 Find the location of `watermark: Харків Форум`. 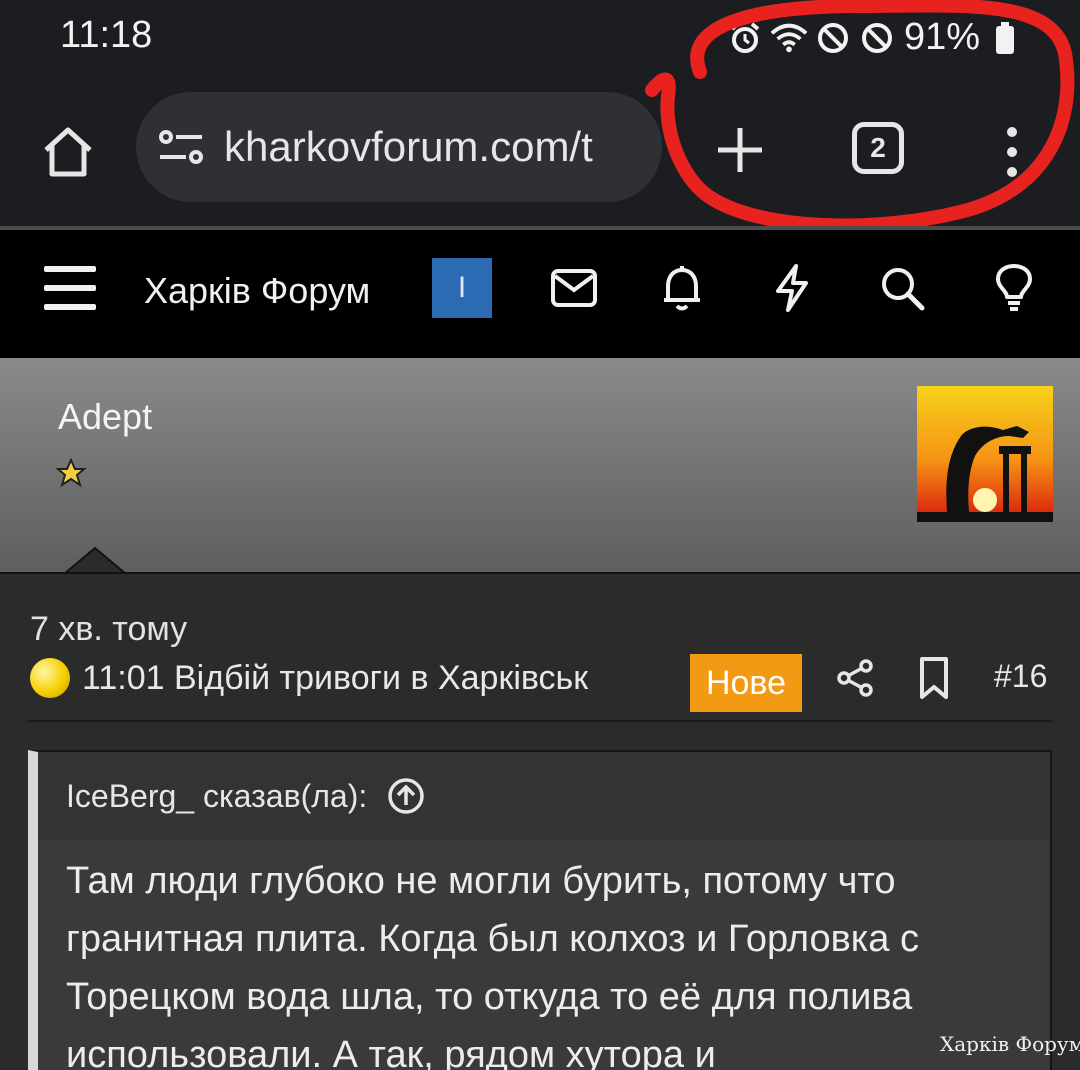

watermark: Харків Форум is located at coordinates (1010, 1044).